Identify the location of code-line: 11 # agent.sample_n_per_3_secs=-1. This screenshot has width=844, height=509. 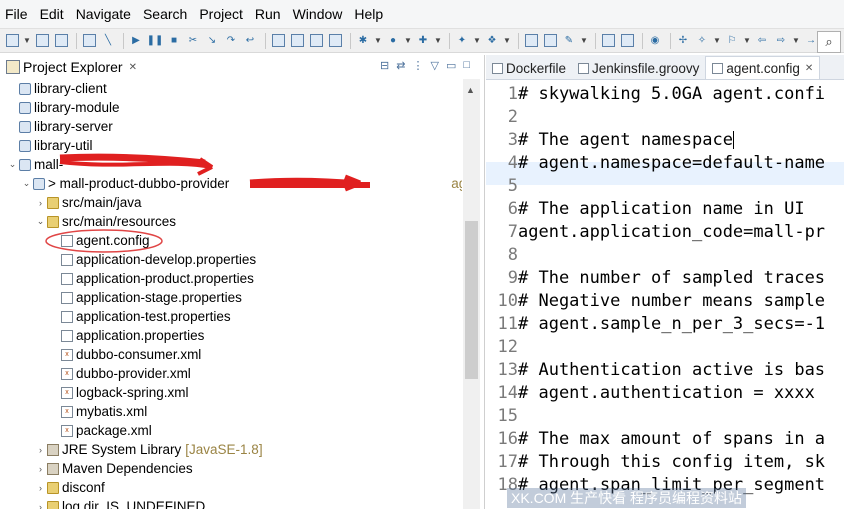
(656, 323).